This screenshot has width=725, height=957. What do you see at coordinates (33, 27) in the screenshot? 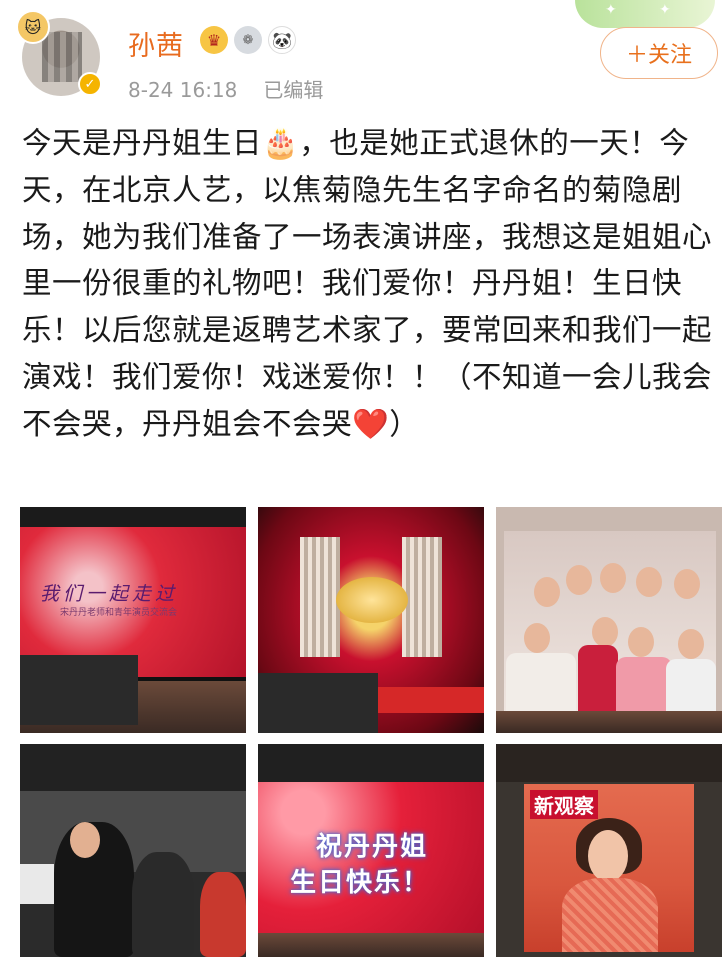
I see `cat-pendant-icon: 🐱` at bounding box center [33, 27].